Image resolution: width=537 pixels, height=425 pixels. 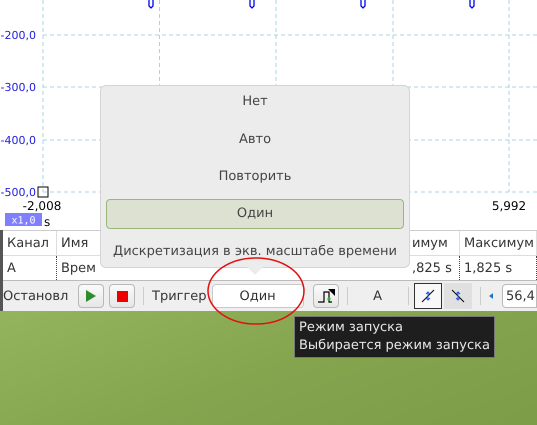 I want to click on tooltip-text: Выбирается режим запуска, so click(x=394, y=346).